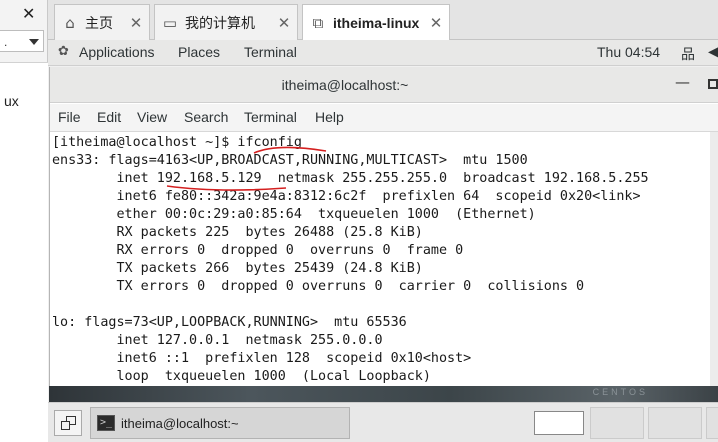  Describe the element at coordinates (220, 22) in the screenshot. I see `tab-label: 我的计算机` at that location.